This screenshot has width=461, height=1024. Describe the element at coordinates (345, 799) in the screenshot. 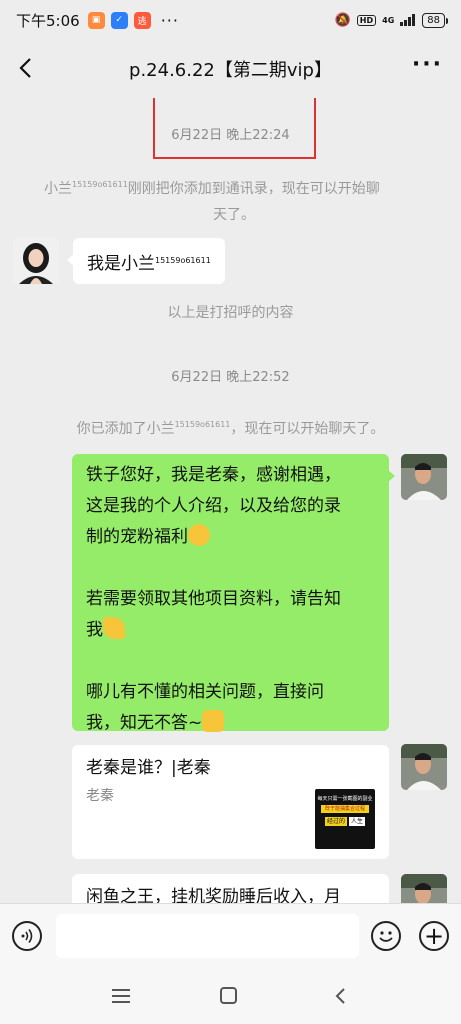

I see `thumbnail-text: 每天只需一张截图的副业` at that location.